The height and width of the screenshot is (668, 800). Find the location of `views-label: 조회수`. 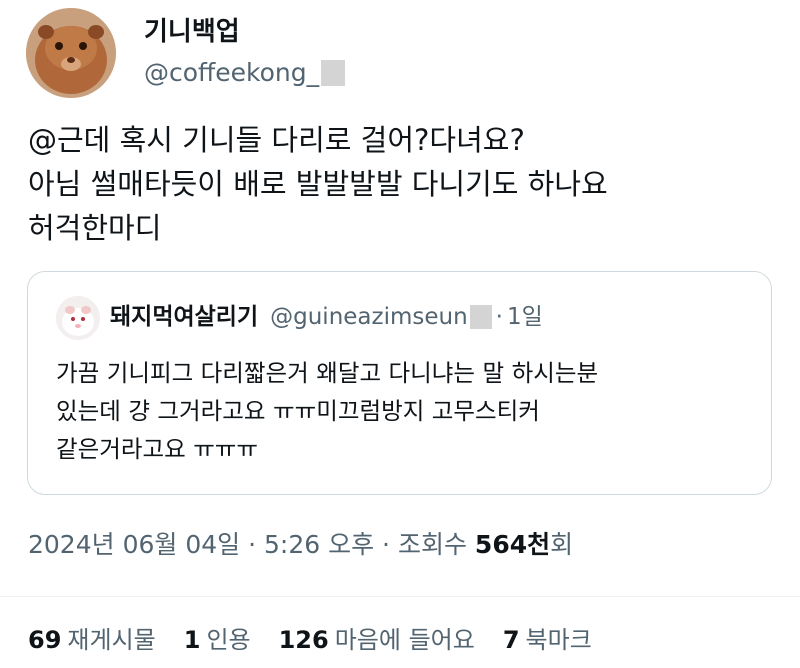

views-label: 조회수 is located at coordinates (432, 544).